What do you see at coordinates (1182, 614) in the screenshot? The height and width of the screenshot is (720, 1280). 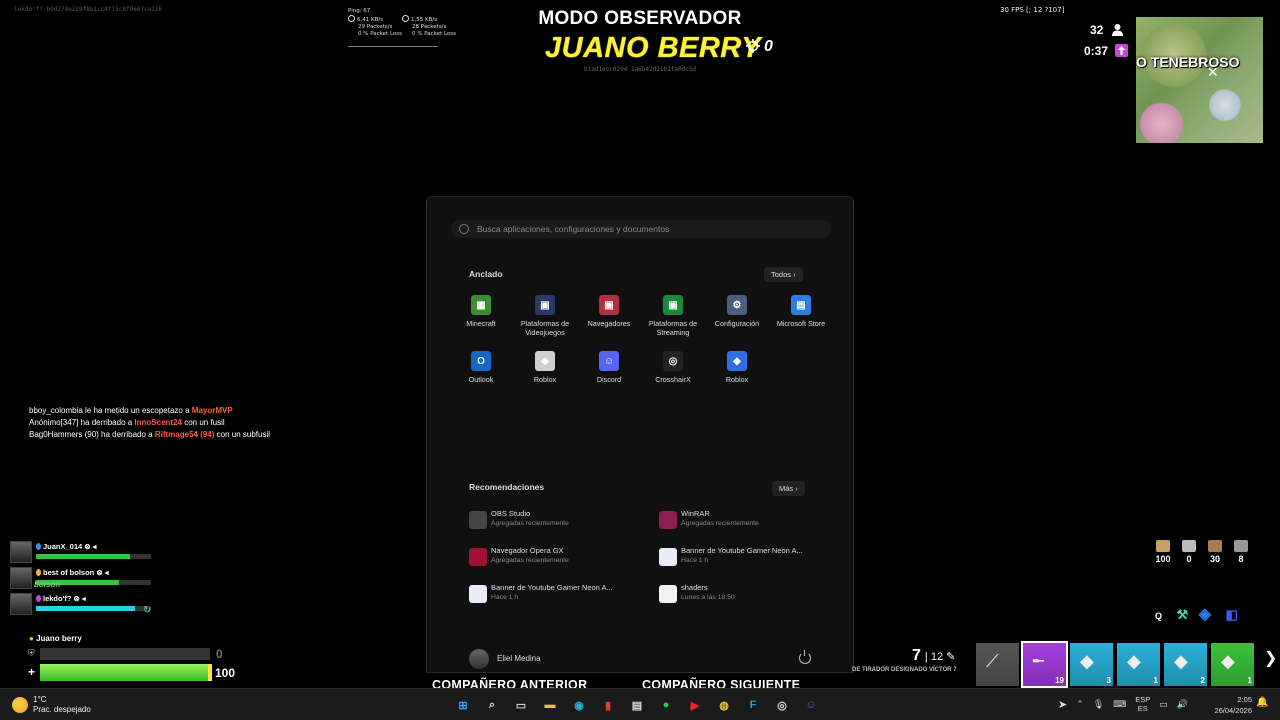 I see `build-tools-icon: ⚒` at bounding box center [1182, 614].